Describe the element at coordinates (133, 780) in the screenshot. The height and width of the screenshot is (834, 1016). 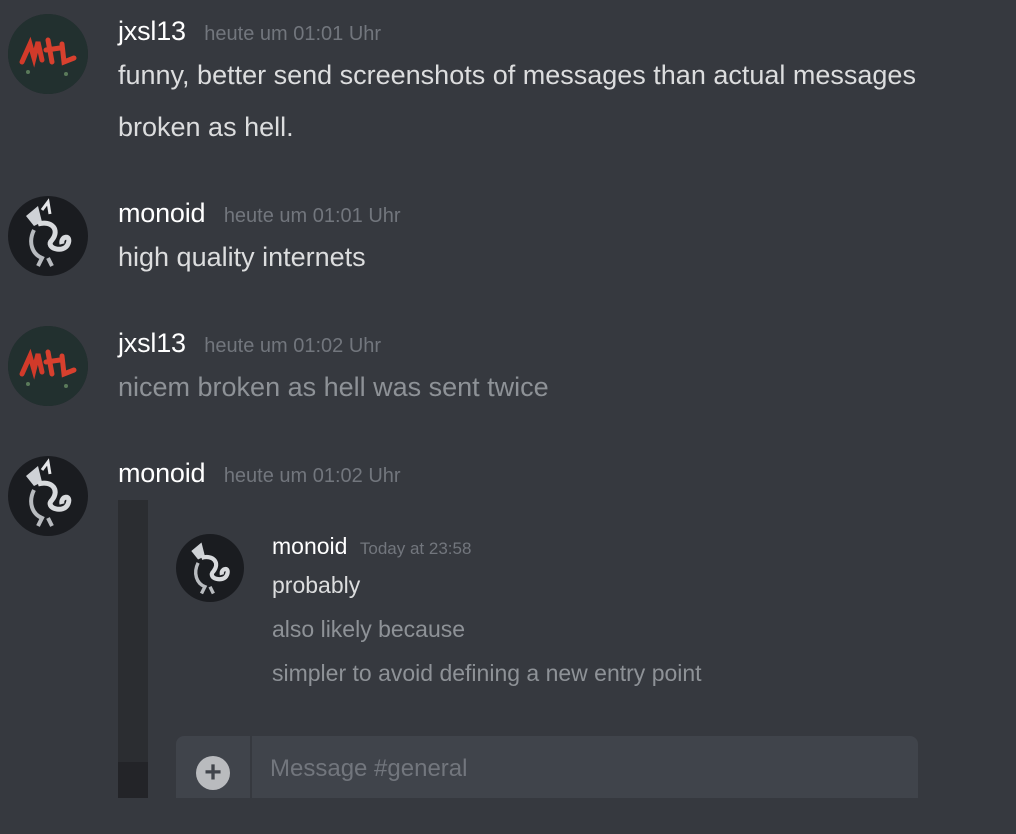
I see `attachment-sidebar-bottom` at that location.